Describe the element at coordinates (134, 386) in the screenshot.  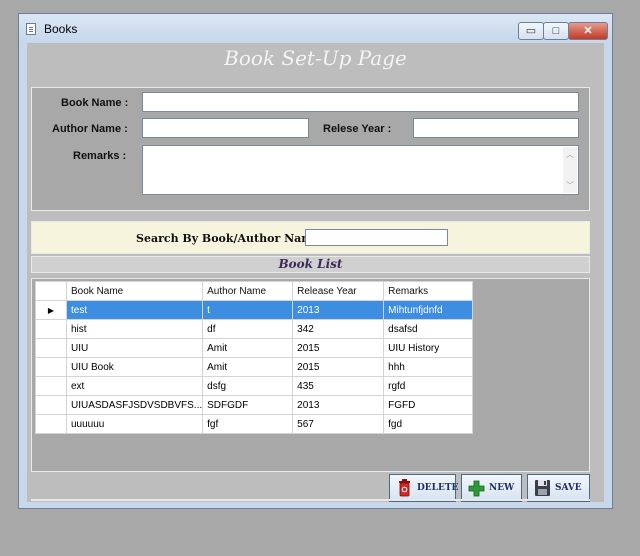
I see `cell-book-name: ext` at that location.